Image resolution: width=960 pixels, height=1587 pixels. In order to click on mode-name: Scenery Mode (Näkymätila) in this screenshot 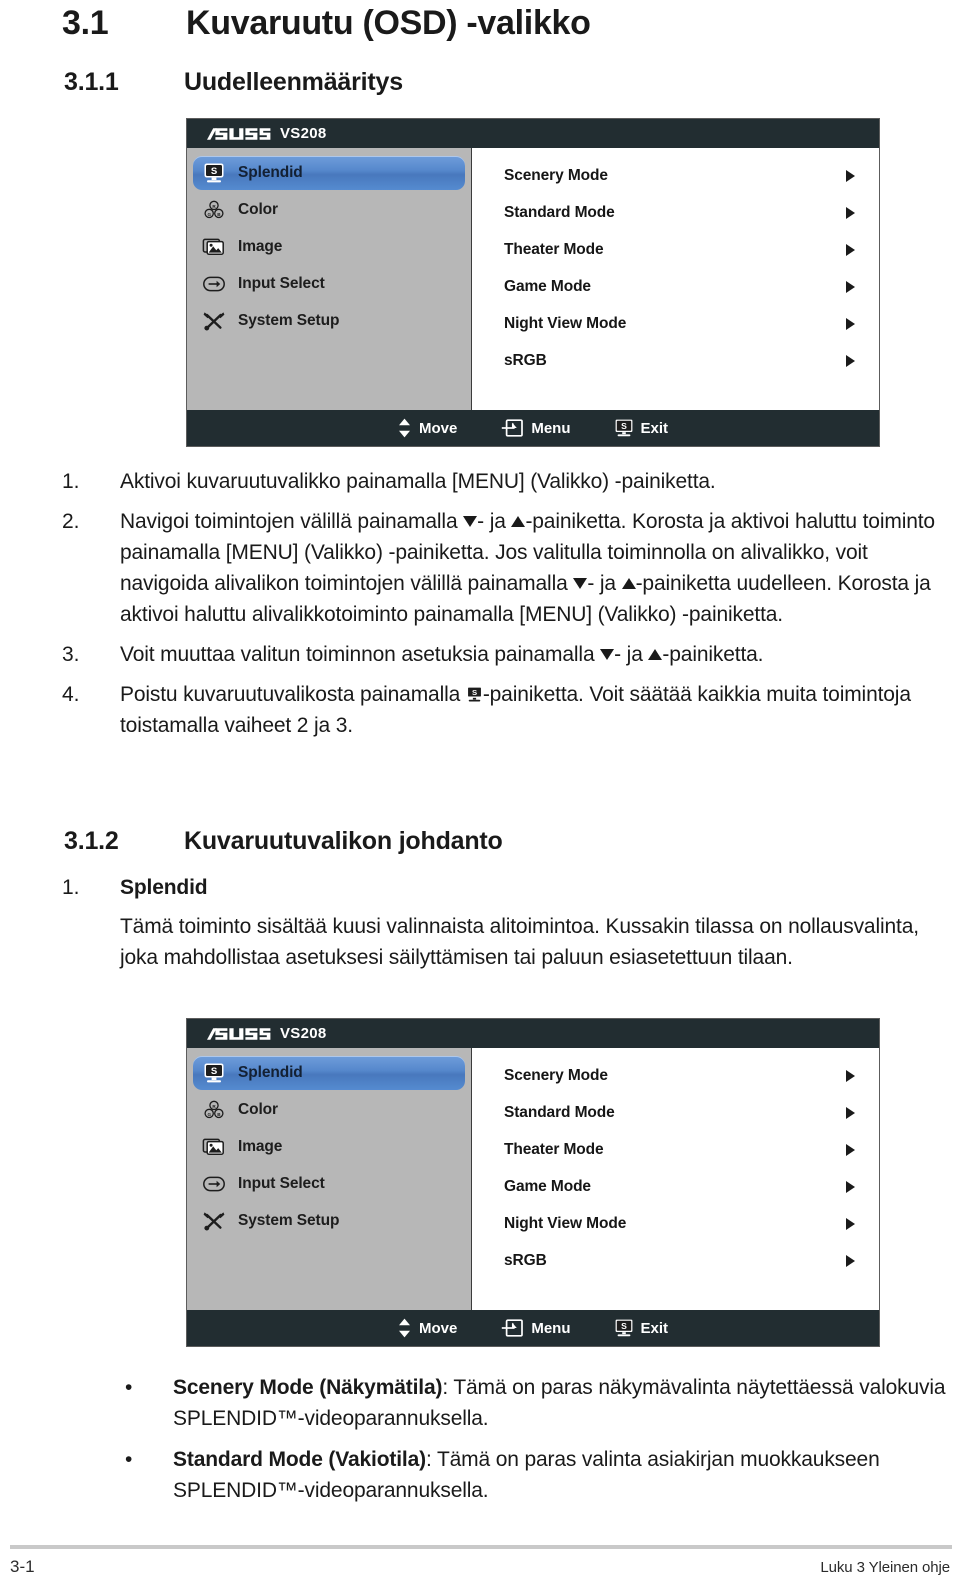, I will do `click(308, 1387)`.